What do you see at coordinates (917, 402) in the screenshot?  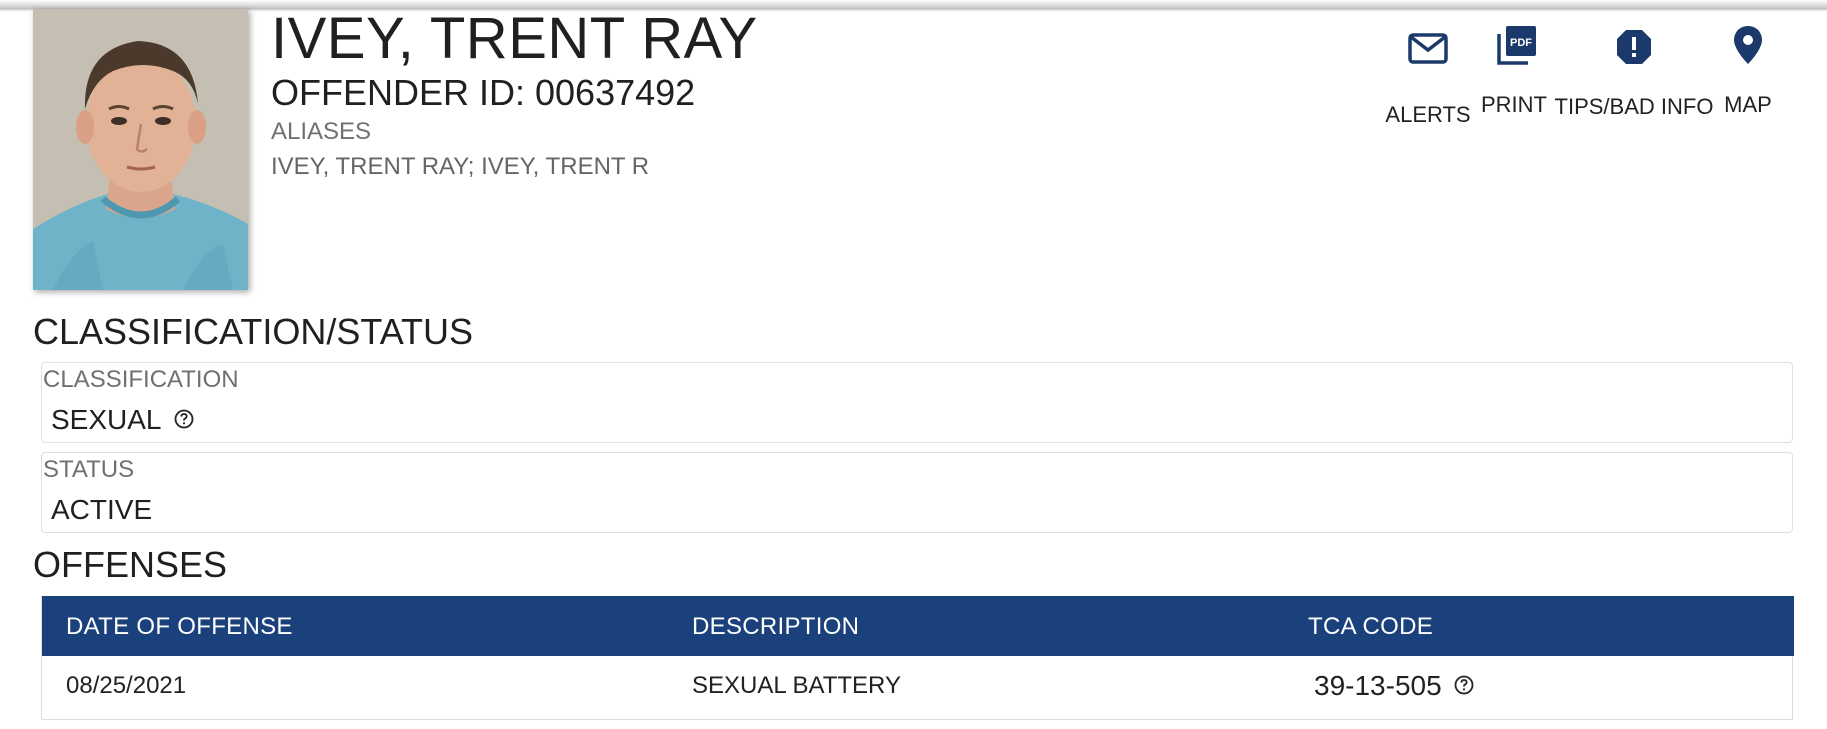 I see `classification-card: CLASSIFICATION SEXUAL` at bounding box center [917, 402].